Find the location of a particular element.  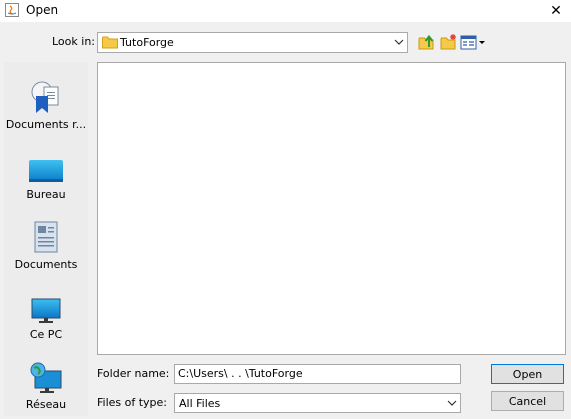

folder-name-label: Folder name: is located at coordinates (133, 373).